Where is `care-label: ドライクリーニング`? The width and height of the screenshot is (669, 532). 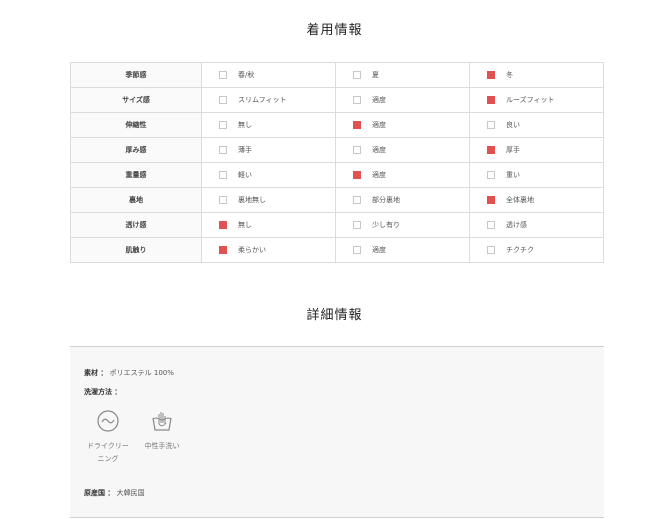
care-label: ドライクリーニング is located at coordinates (108, 452).